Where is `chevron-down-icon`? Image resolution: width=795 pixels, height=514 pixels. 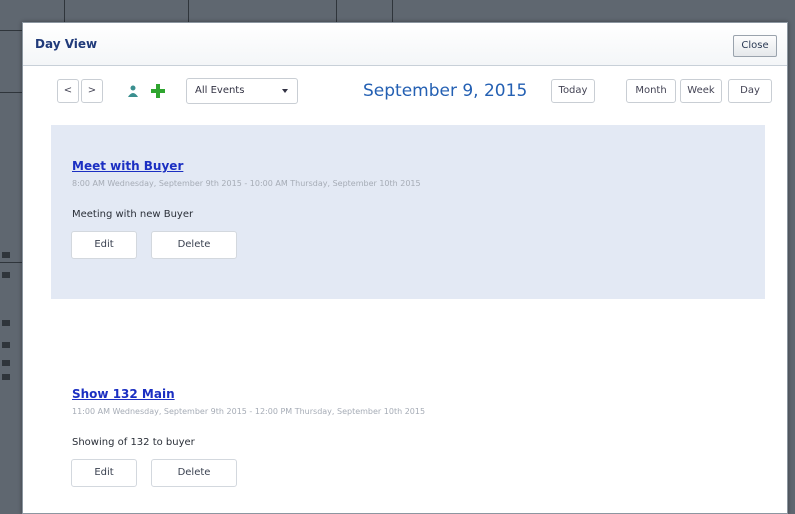 chevron-down-icon is located at coordinates (285, 91).